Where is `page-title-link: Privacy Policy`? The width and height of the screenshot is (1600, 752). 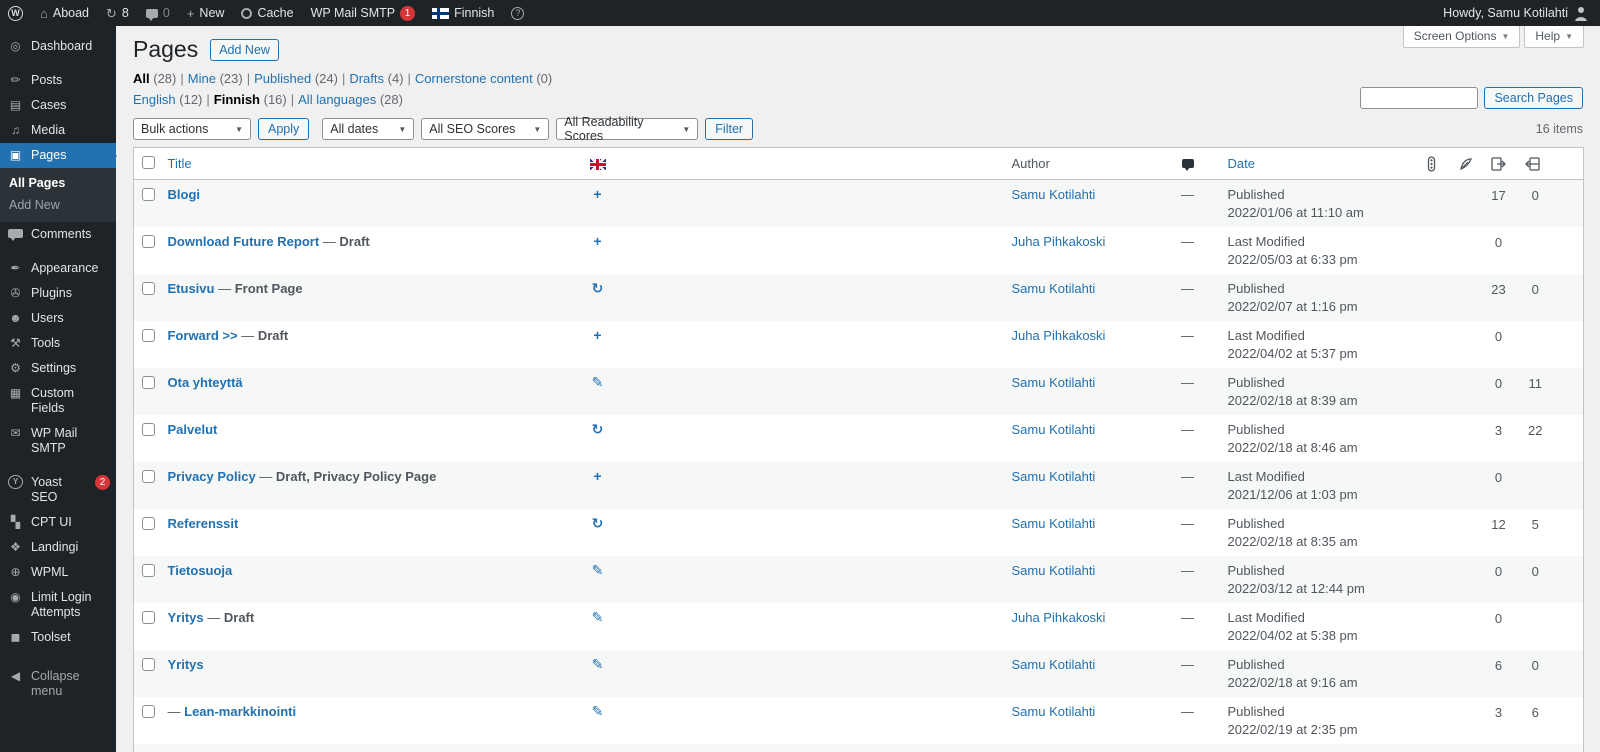 page-title-link: Privacy Policy is located at coordinates (212, 476).